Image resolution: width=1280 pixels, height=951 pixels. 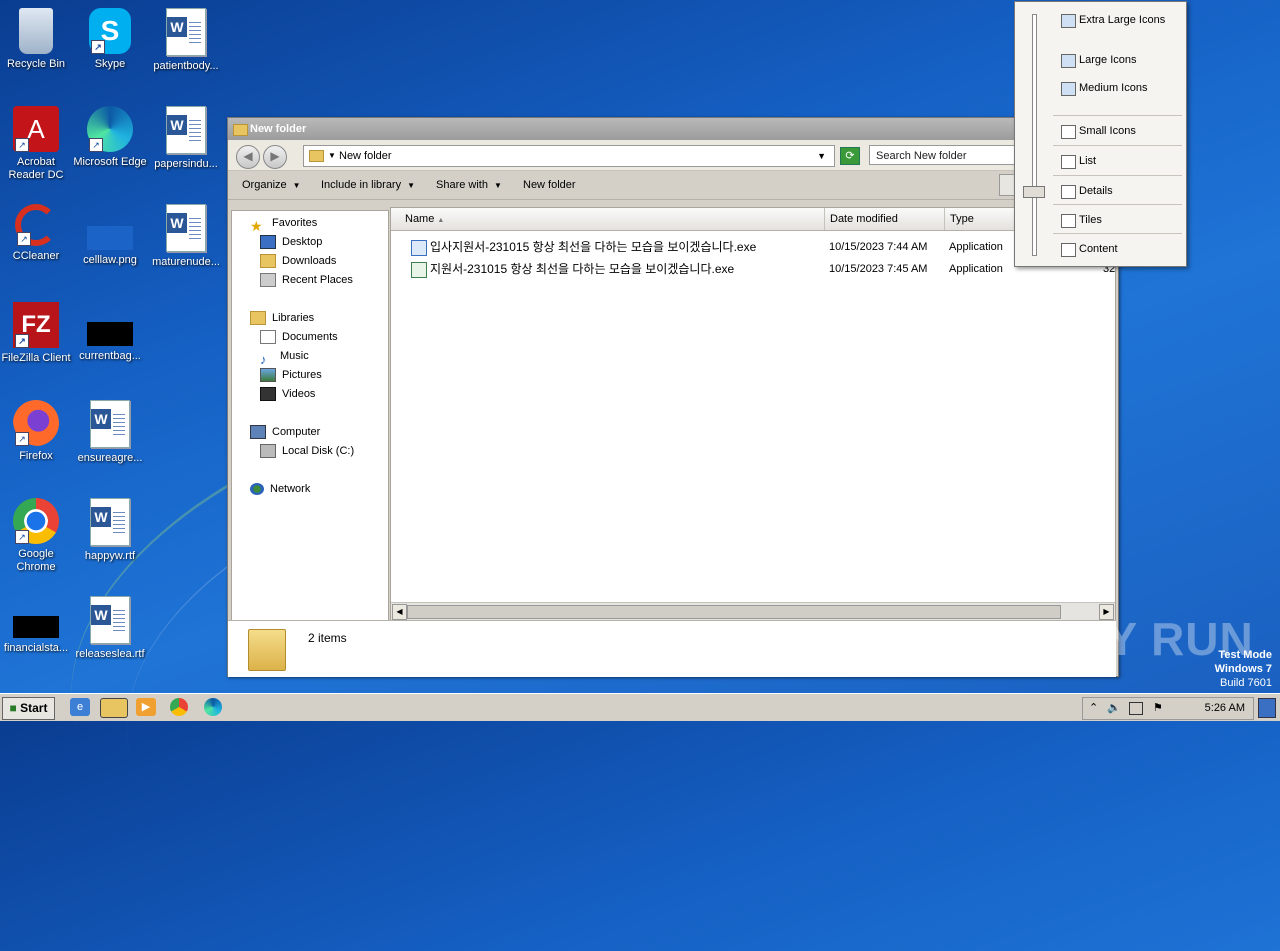 I want to click on column-header-name: Name ▲, so click(x=608, y=219).